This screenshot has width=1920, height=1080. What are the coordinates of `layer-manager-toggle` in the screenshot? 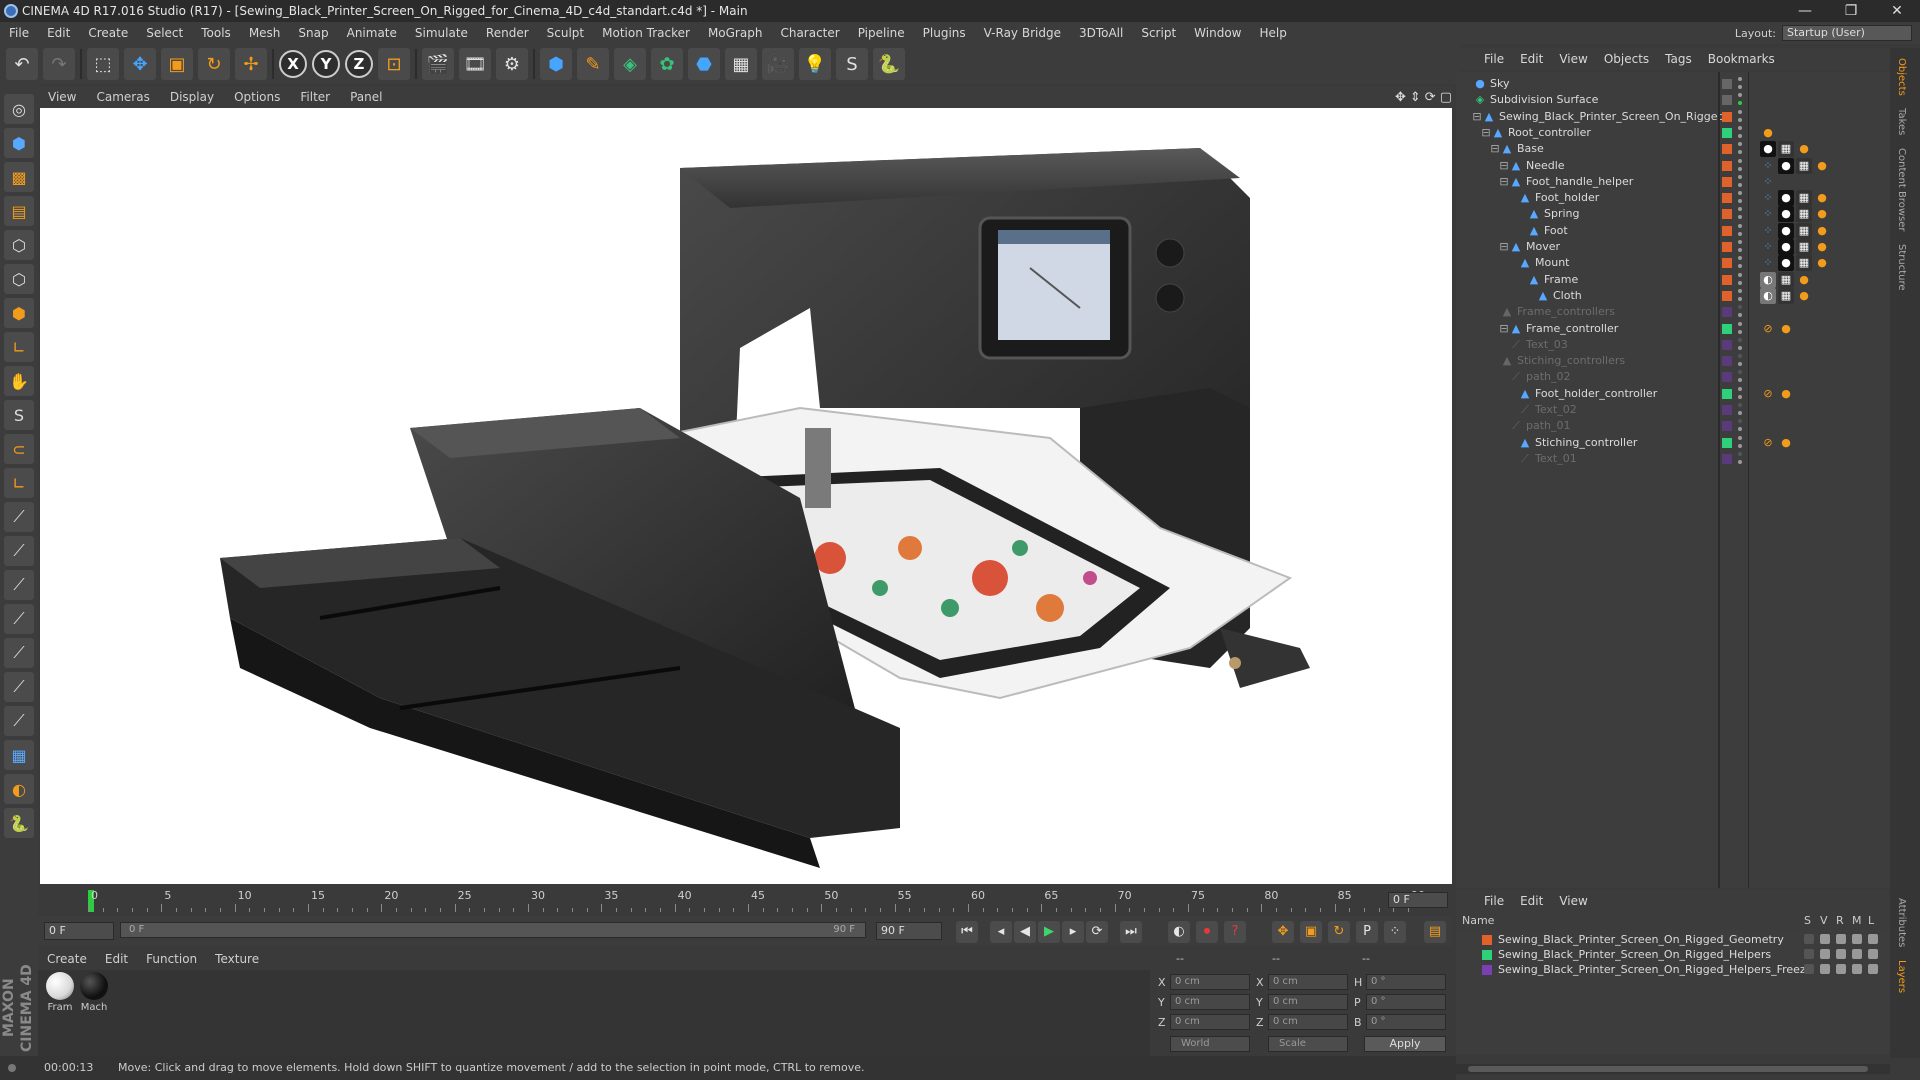 It's located at (1857, 954).